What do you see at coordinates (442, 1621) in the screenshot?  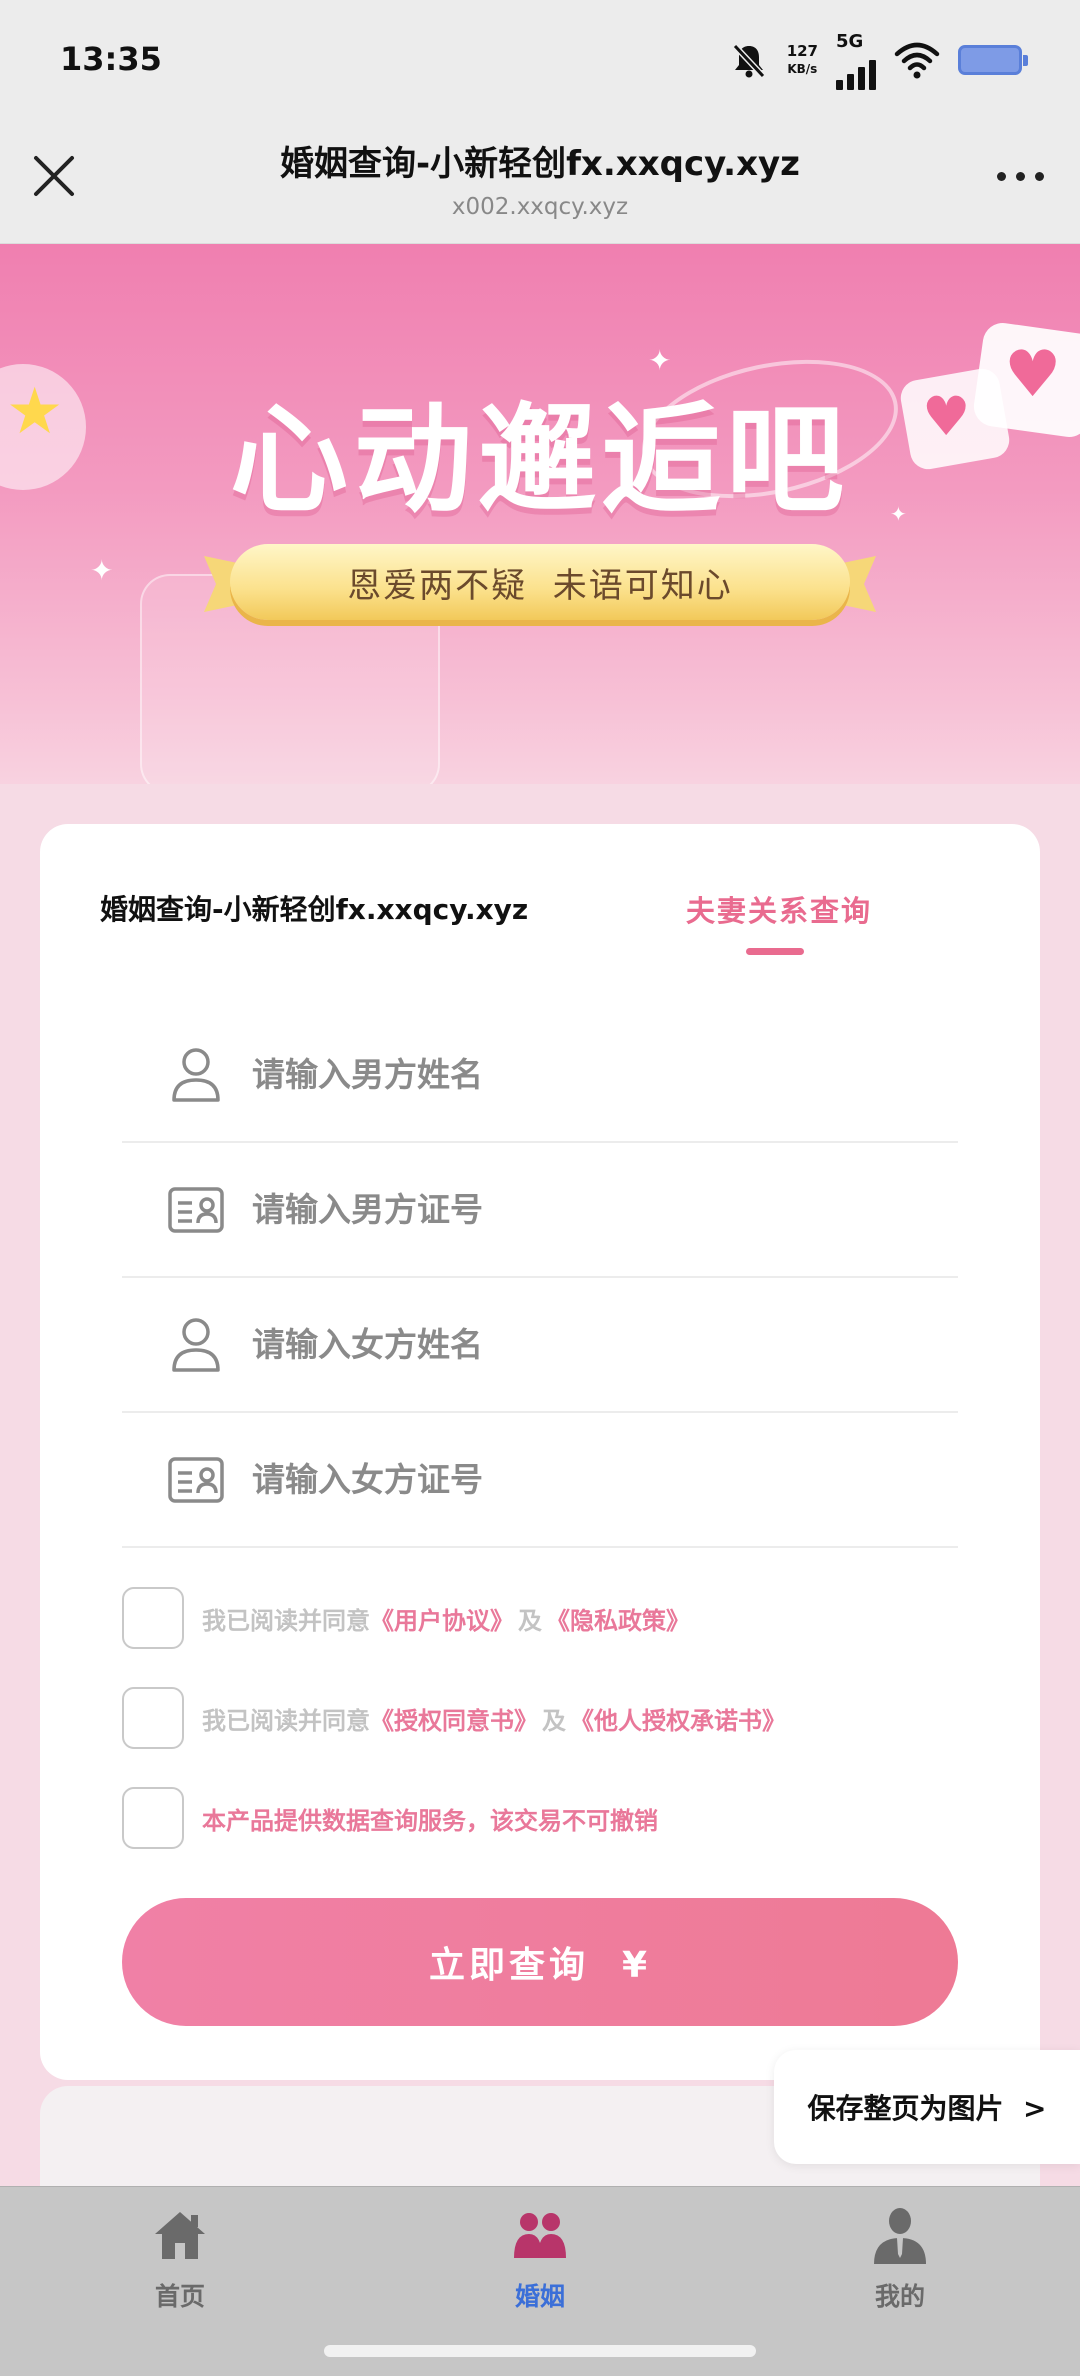 I see `user-agreement-link: 《用户协议》` at bounding box center [442, 1621].